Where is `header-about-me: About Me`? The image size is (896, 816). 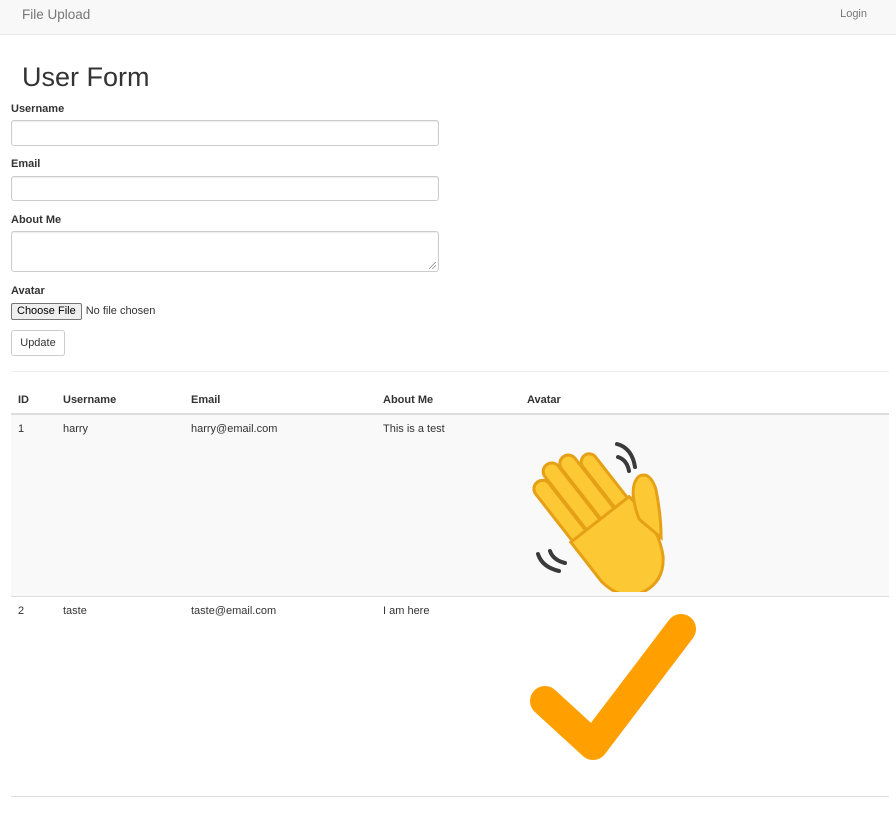
header-about-me: About Me is located at coordinates (408, 400).